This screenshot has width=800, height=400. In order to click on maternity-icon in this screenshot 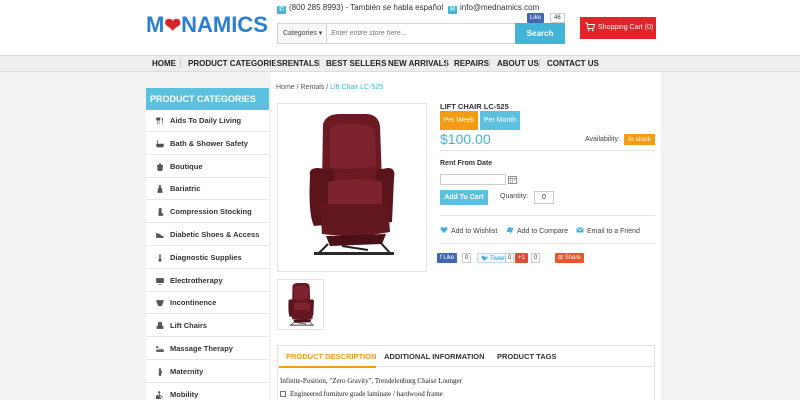, I will do `click(160, 371)`.